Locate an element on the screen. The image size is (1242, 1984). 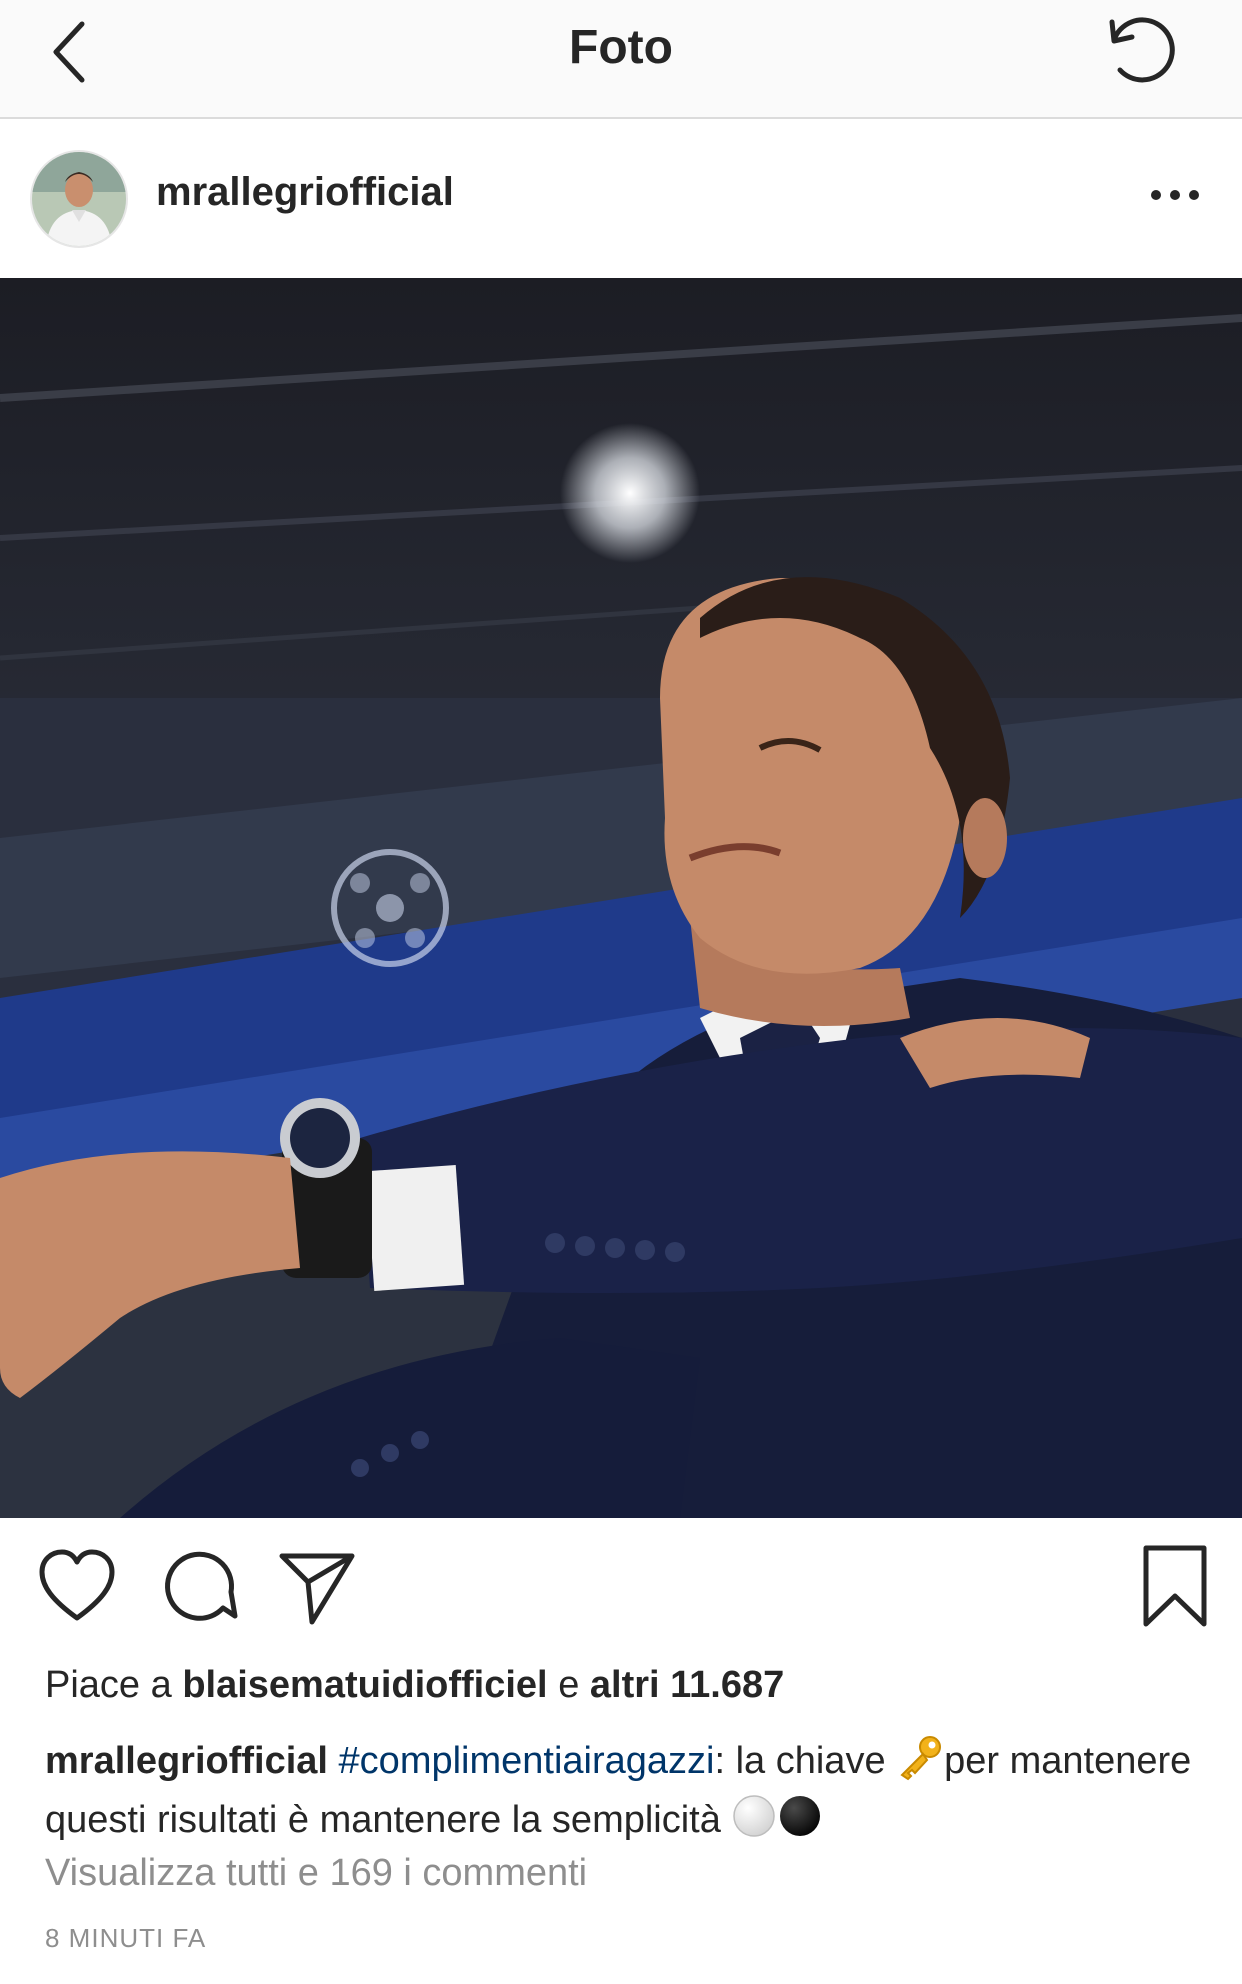
caption-username: mrallegriofficial is located at coordinates (186, 1761).